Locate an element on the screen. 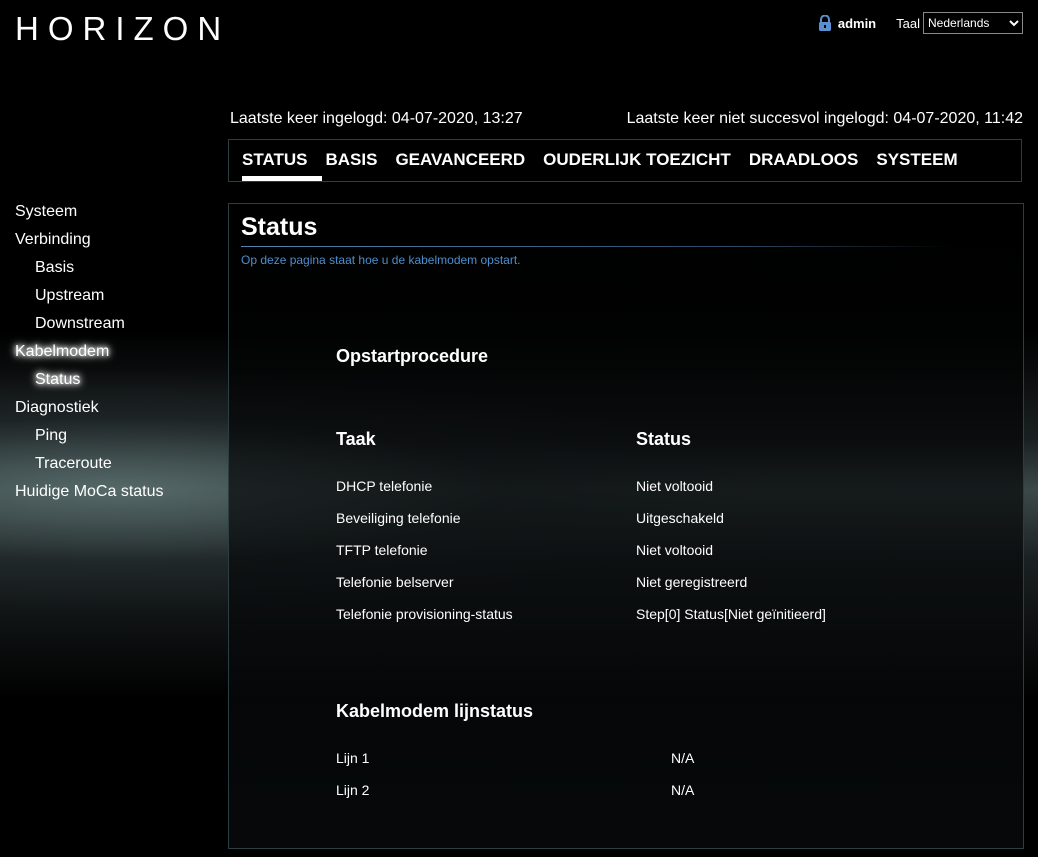 Image resolution: width=1038 pixels, height=857 pixels. sidebar-item-traceroute: Traceroute is located at coordinates (89, 466).